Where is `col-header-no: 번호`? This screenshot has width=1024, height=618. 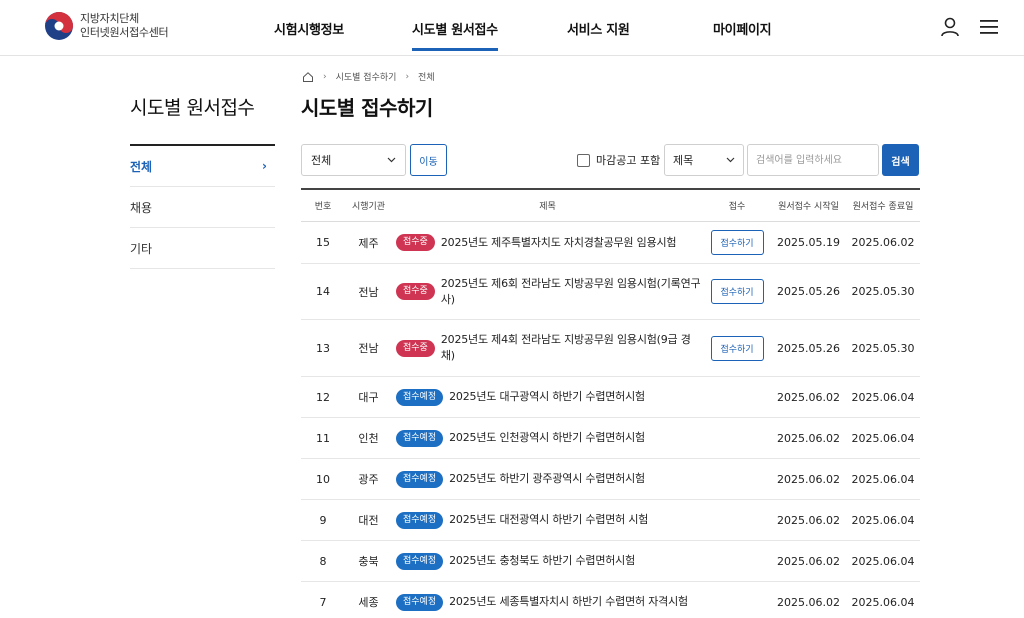
col-header-no: 번호 is located at coordinates (323, 207).